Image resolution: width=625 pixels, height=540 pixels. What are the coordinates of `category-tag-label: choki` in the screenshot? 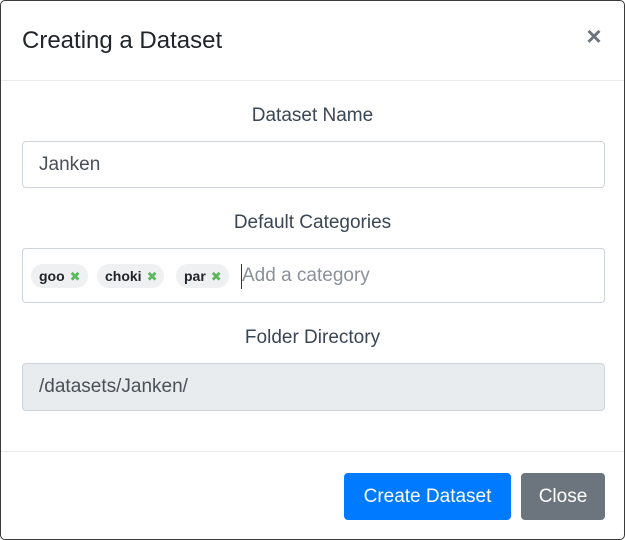 It's located at (123, 276).